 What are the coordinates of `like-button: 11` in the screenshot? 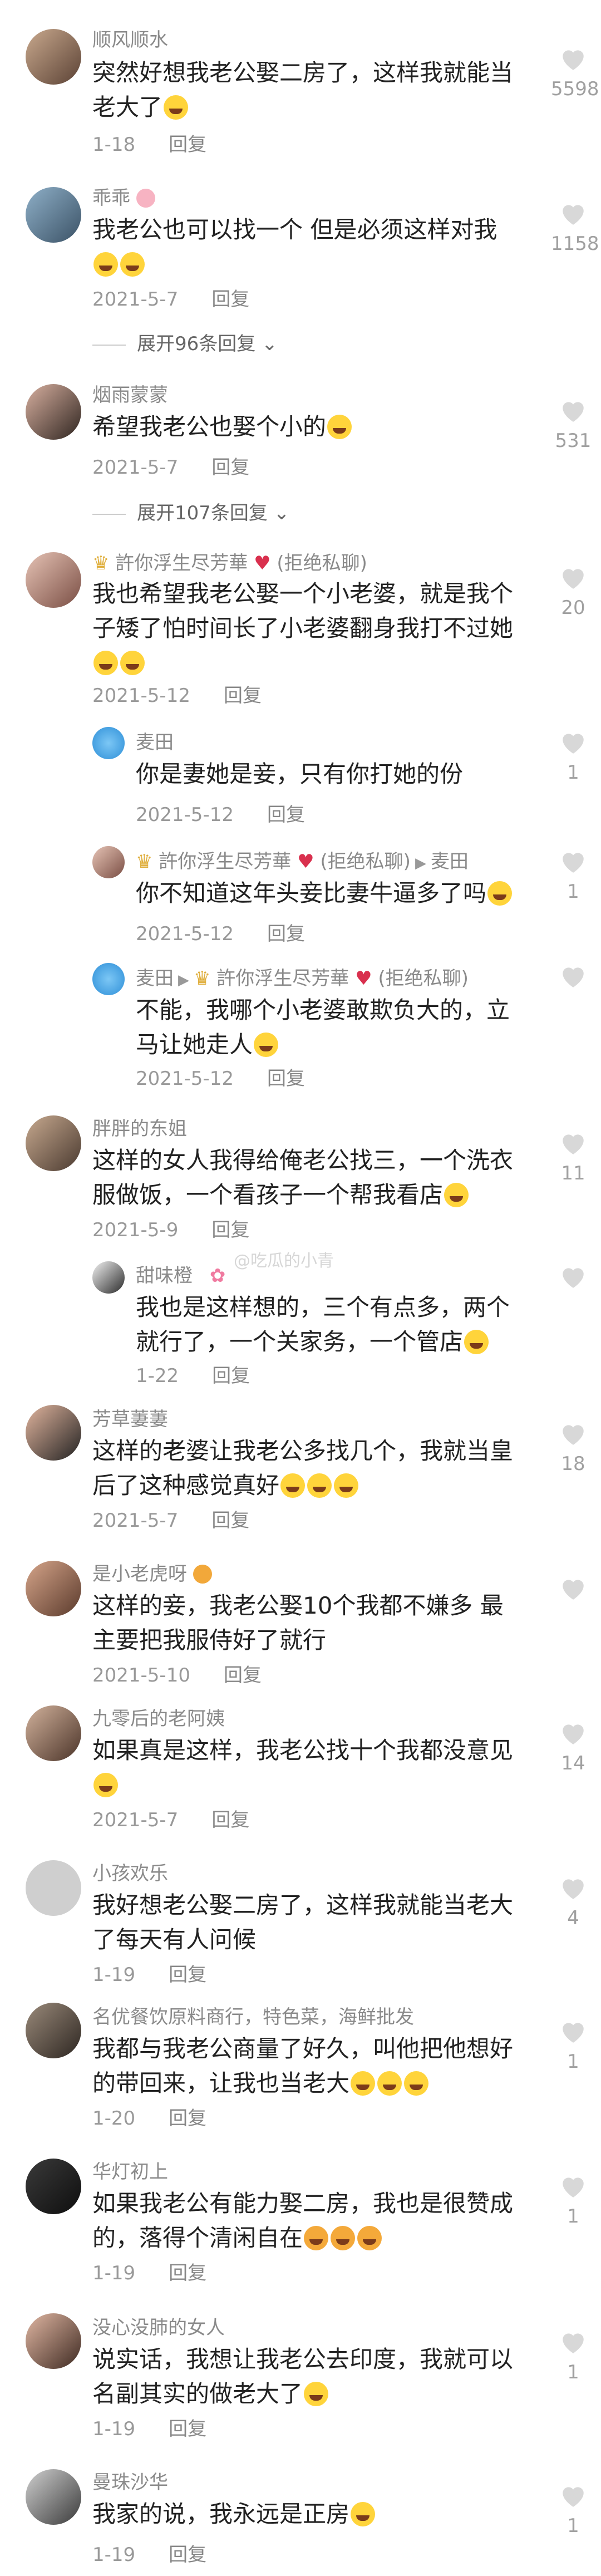 It's located at (573, 1157).